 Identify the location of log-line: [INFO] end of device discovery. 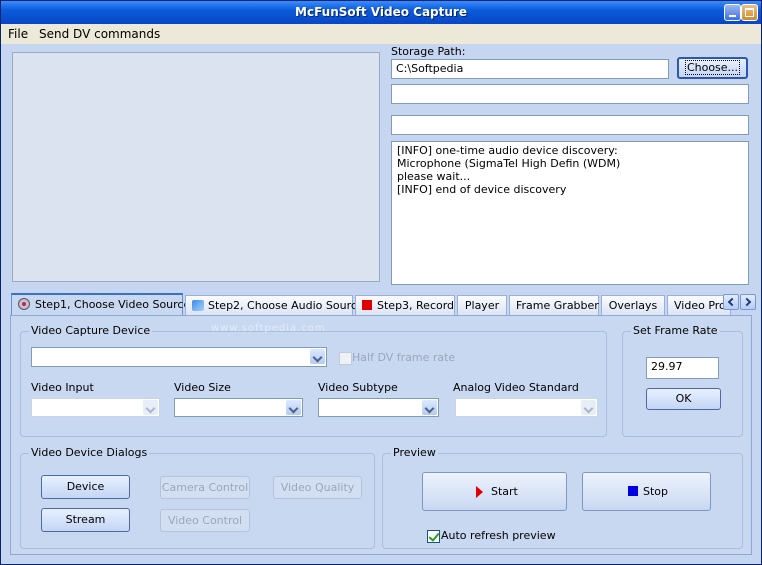
(482, 189).